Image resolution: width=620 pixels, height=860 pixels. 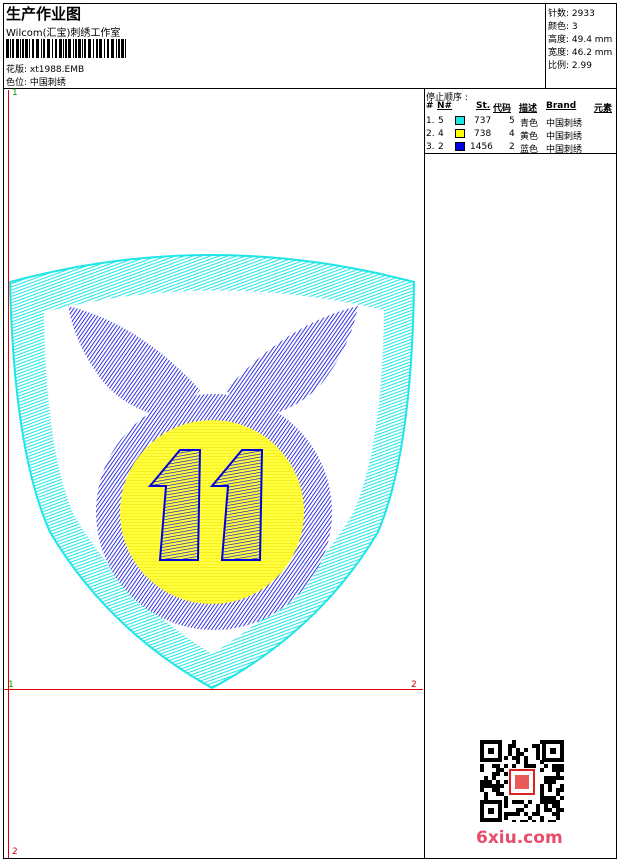 I want to click on watermark: 6xiu.com, so click(x=519, y=838).